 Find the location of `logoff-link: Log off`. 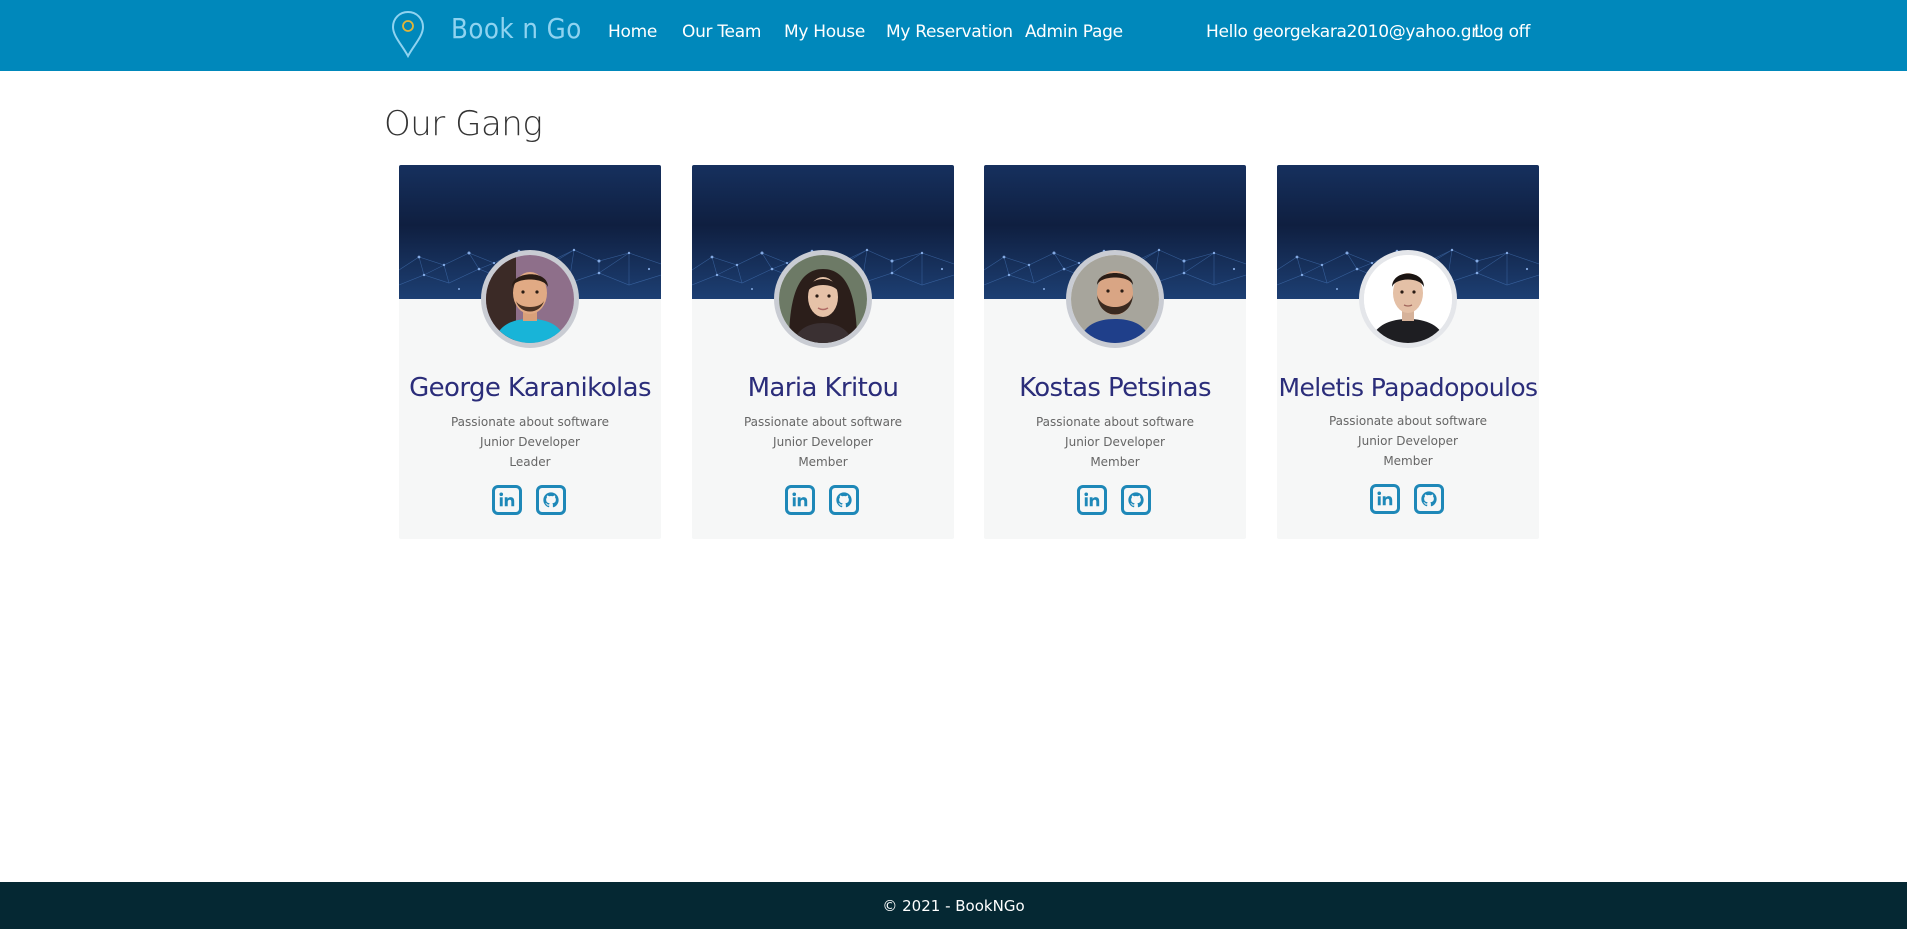

logoff-link: Log off is located at coordinates (1502, 32).